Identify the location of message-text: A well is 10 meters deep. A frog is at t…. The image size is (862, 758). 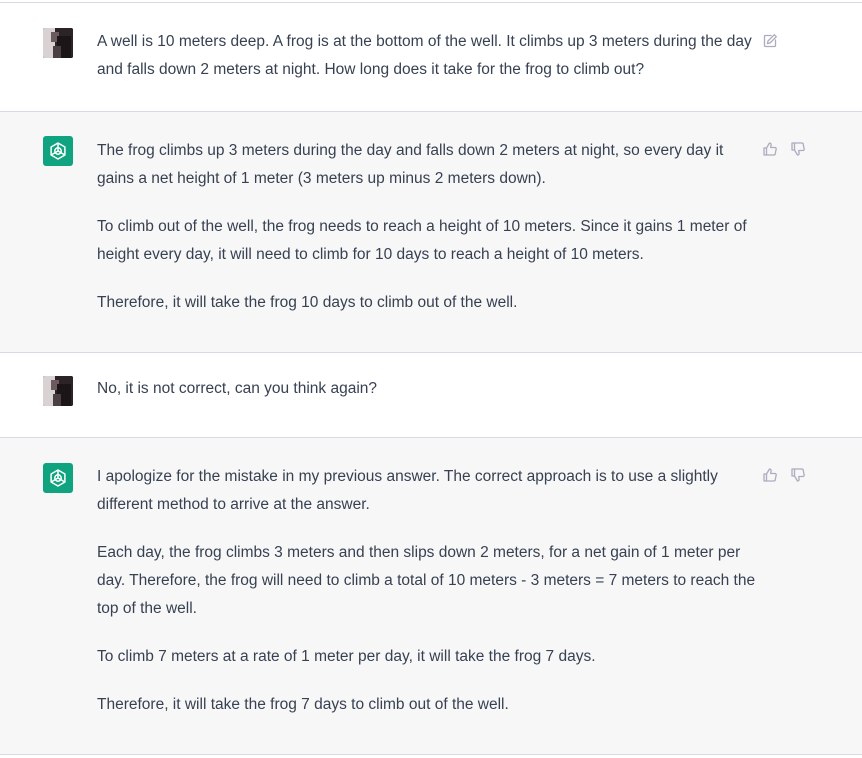
(427, 56).